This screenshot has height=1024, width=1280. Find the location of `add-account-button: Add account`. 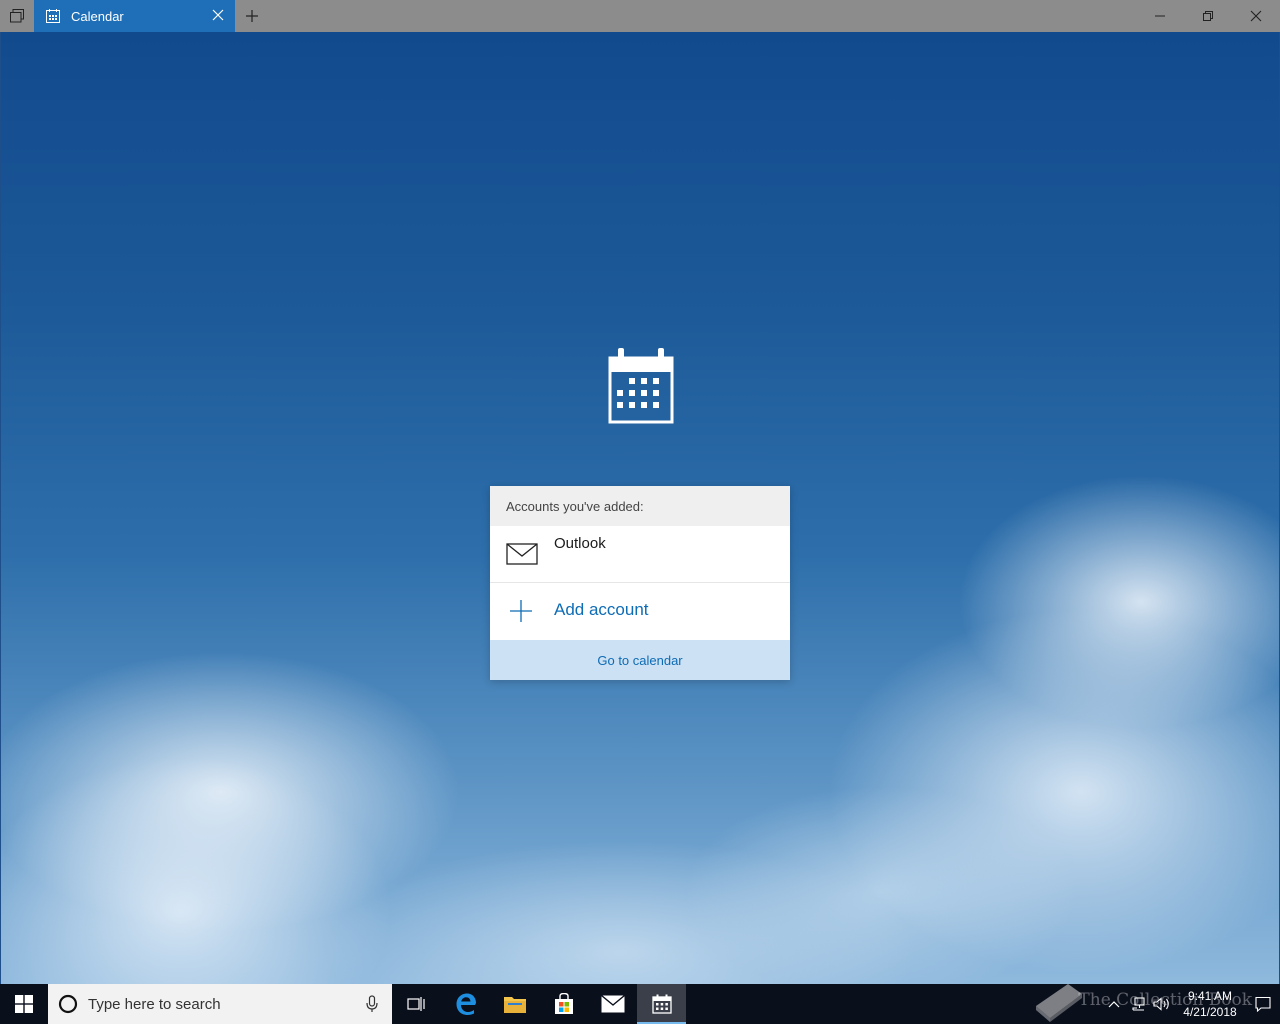

add-account-button: Add account is located at coordinates (640, 611).